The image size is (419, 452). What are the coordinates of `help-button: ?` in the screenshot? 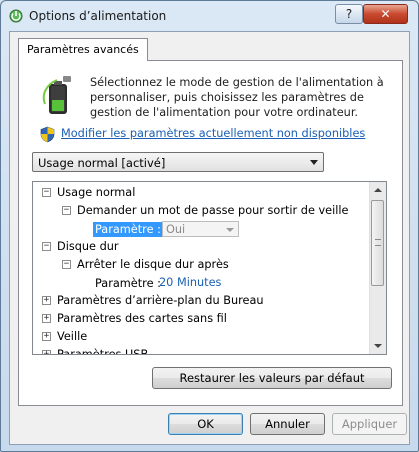 It's located at (349, 14).